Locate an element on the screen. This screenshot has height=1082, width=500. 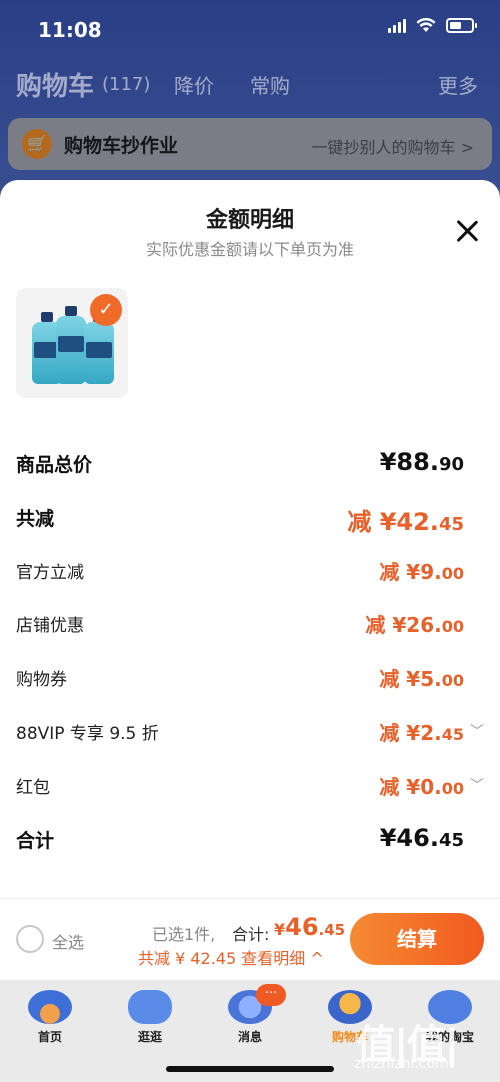
copy-cart-banner: 🛒 购物车抄作业 一键抄别人的购物车 > is located at coordinates (250, 144).